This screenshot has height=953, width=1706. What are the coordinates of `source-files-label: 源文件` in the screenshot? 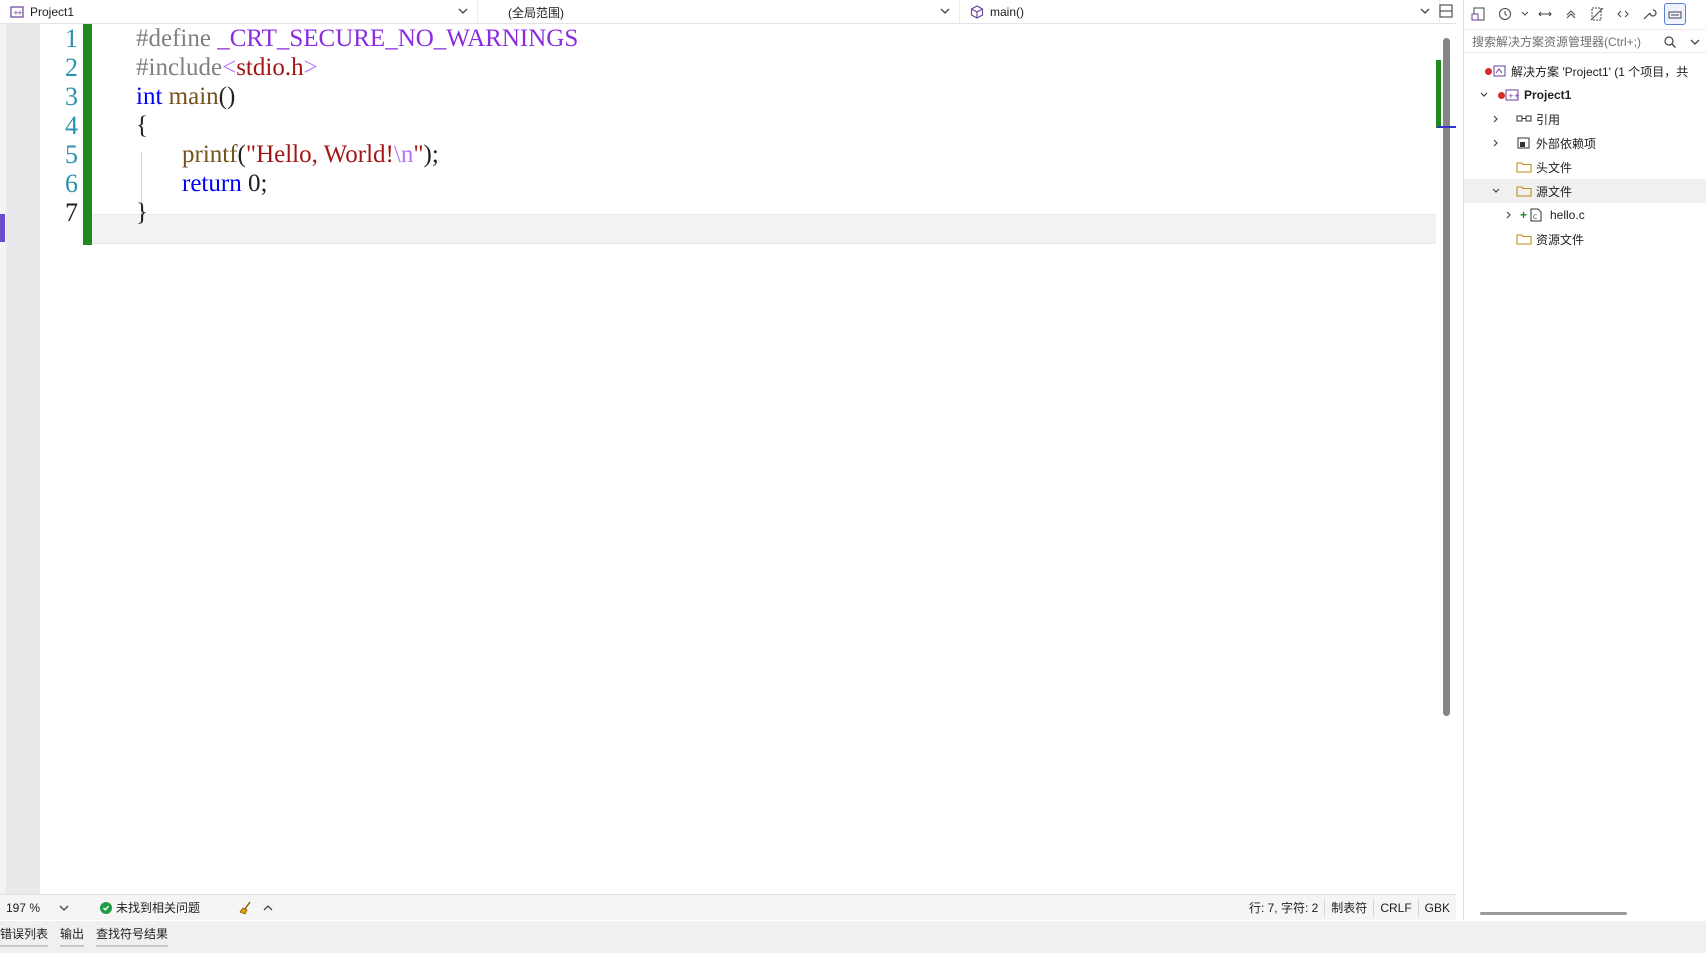 It's located at (1554, 191).